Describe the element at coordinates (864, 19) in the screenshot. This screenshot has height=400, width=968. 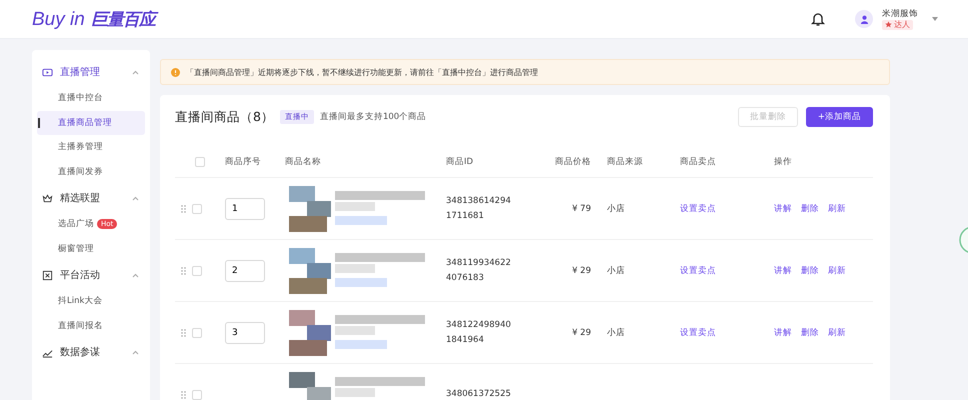
I see `avatar` at that location.